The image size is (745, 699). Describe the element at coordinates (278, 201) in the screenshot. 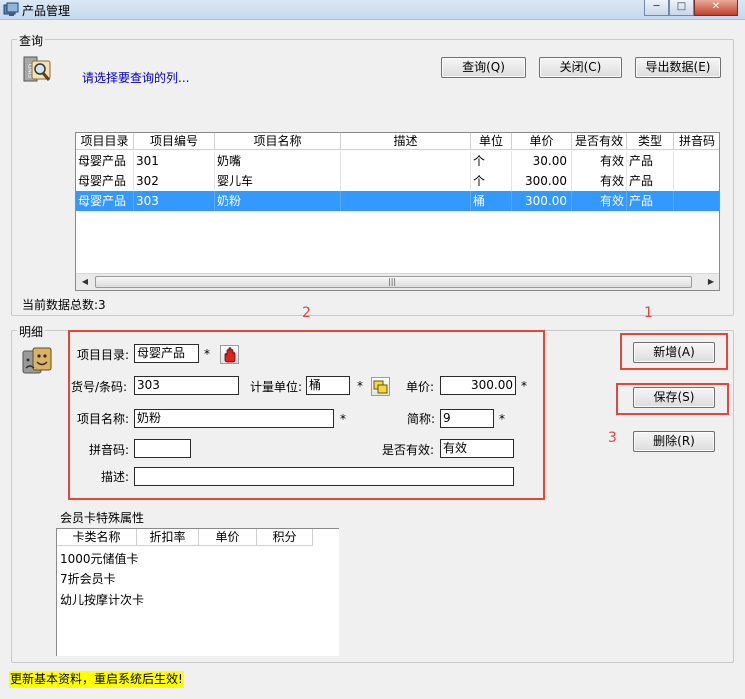

I see `cell-name: 奶粉` at that location.